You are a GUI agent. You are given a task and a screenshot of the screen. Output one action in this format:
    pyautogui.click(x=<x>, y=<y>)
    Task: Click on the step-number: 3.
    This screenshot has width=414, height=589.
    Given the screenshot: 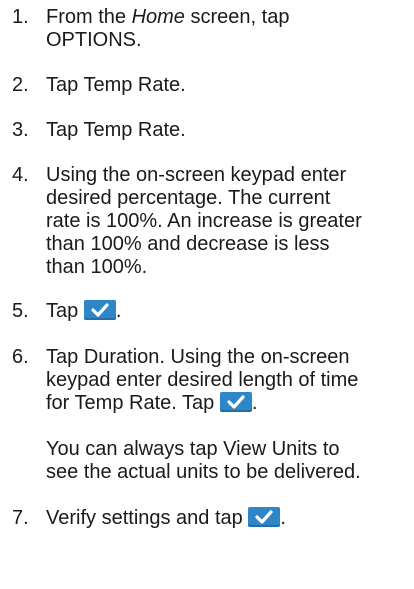 What is the action you would take?
    pyautogui.click(x=20, y=130)
    